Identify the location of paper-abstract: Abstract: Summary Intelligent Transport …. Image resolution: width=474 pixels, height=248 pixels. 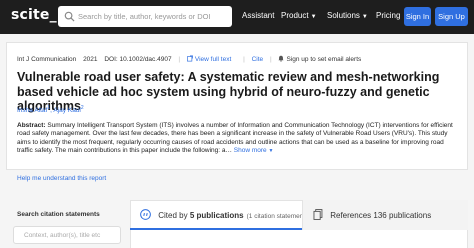
(237, 138).